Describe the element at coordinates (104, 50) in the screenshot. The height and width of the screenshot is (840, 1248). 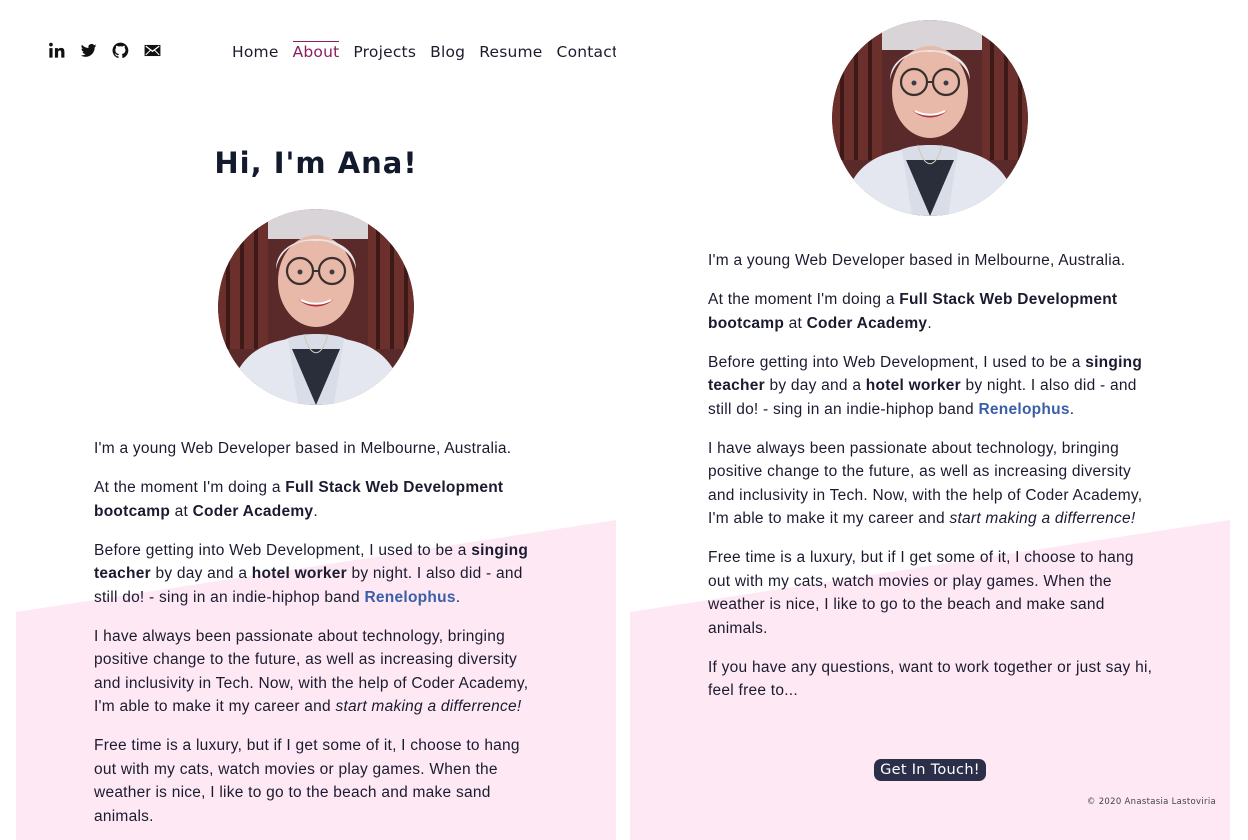
I see `social-links` at that location.